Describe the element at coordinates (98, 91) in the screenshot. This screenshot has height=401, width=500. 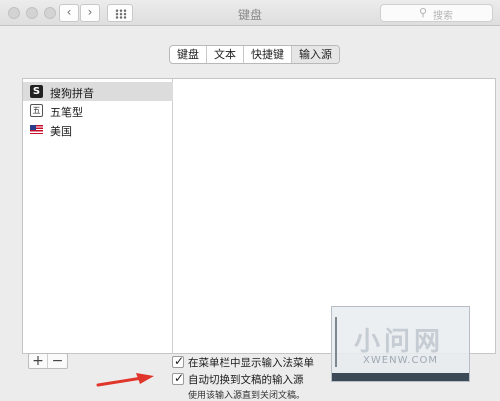
I see `list-item-sogou-pinyin: S 搜狗拼音` at that location.